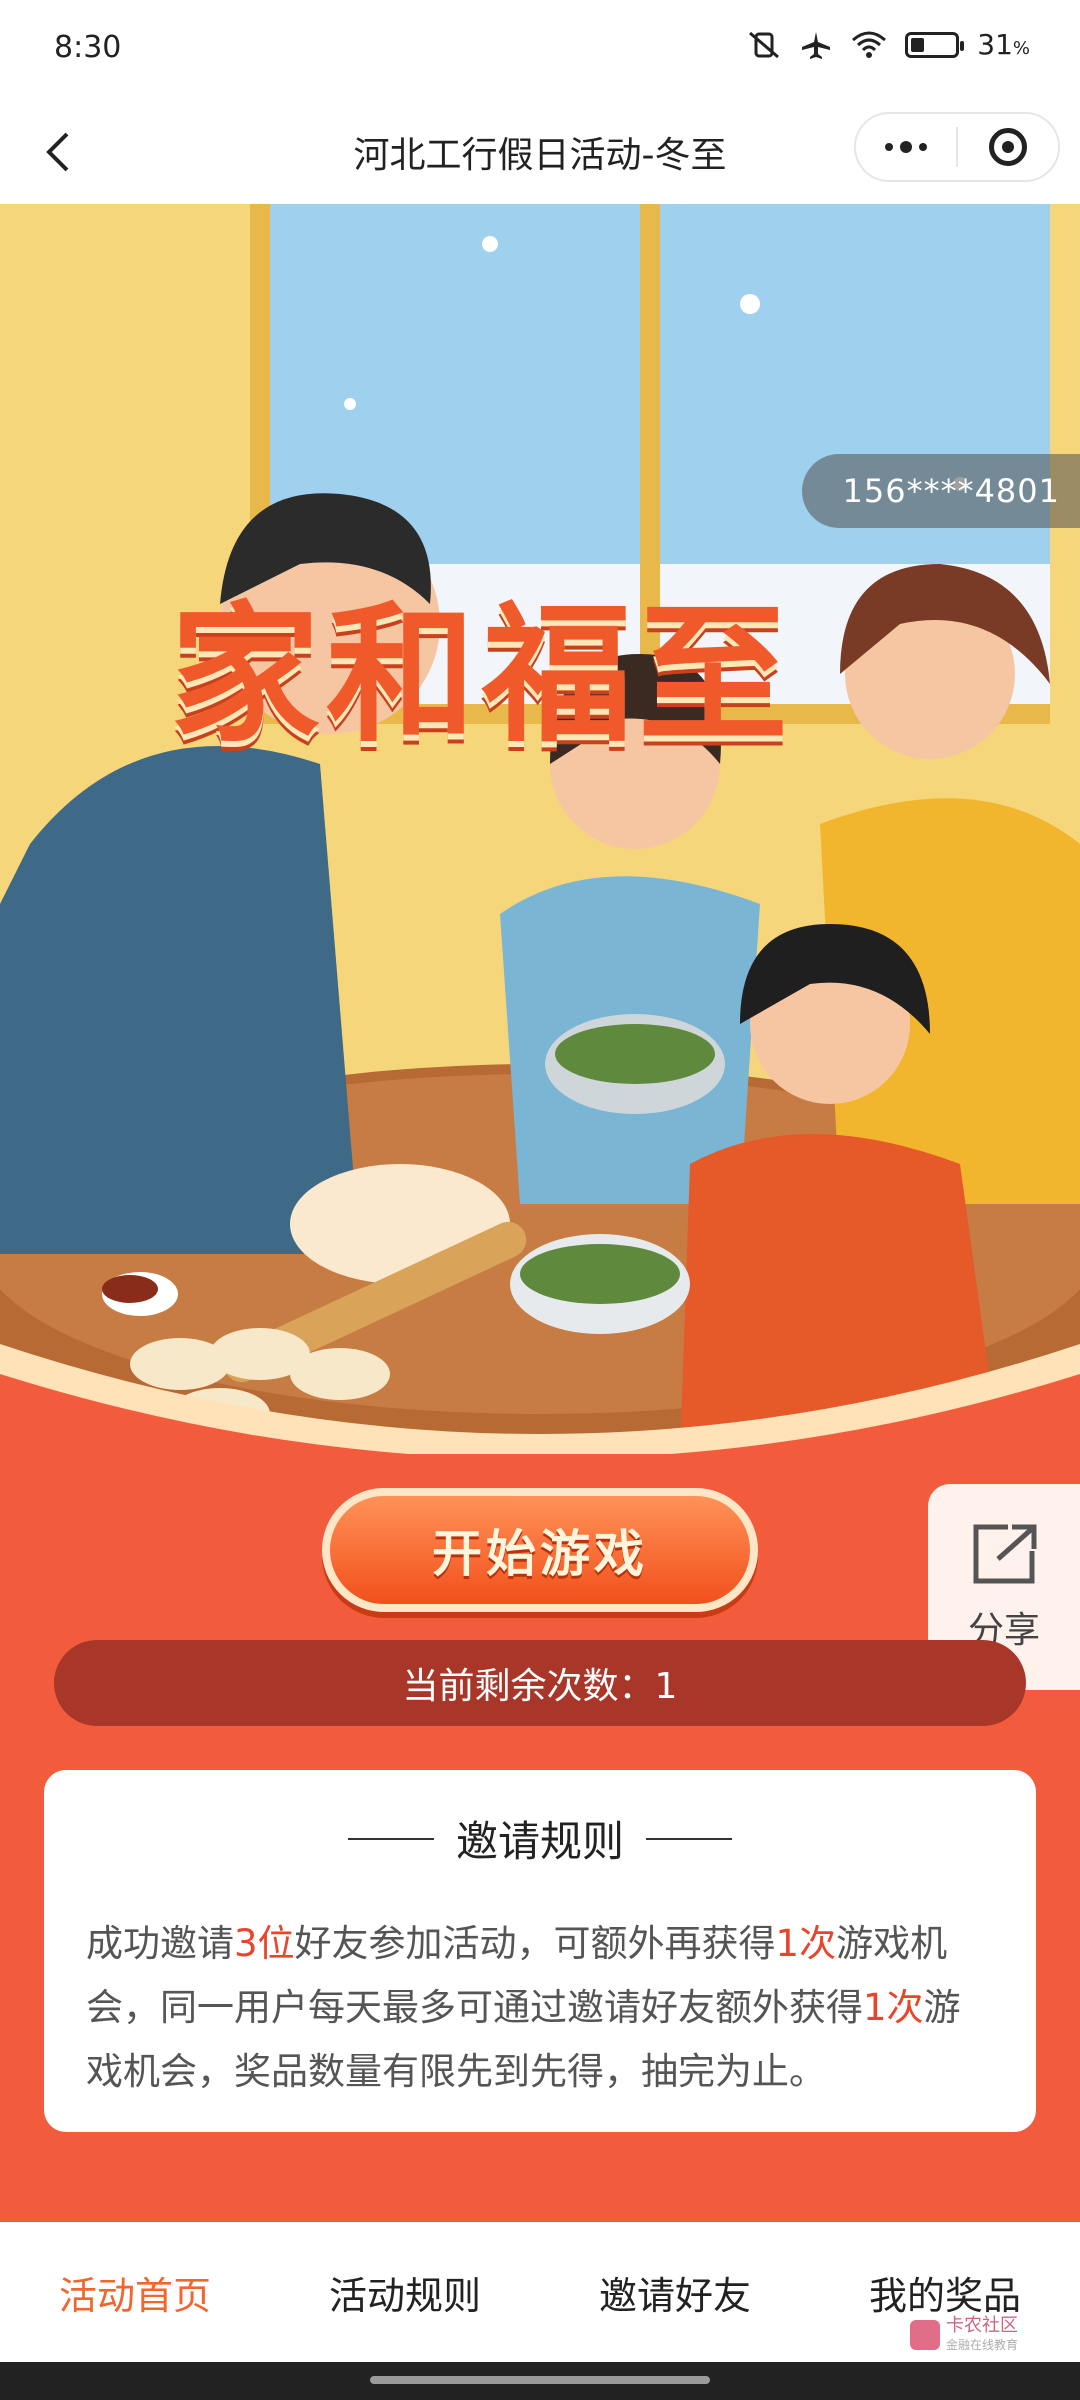 The height and width of the screenshot is (2400, 1080). I want to click on title-divider-left, so click(390, 1838).